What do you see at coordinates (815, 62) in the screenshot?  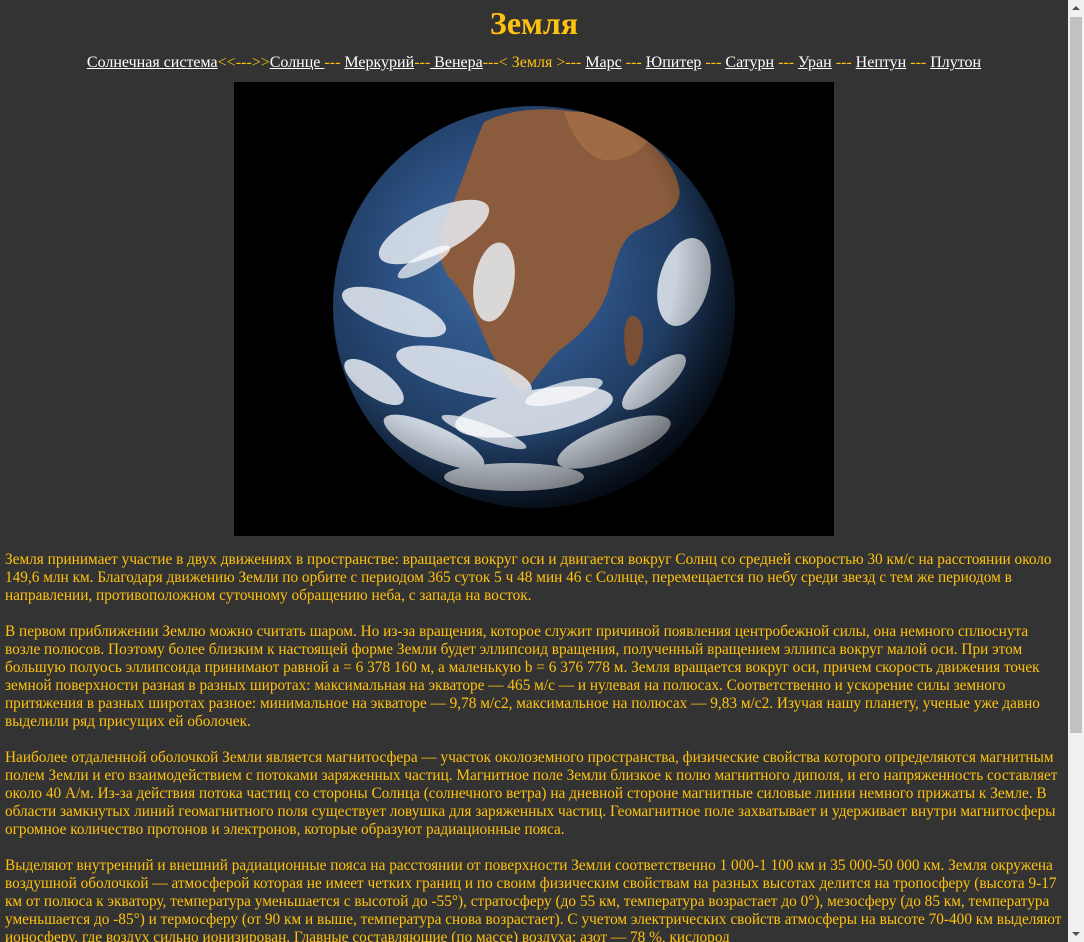 I see `nav-link-uranus: Уран` at bounding box center [815, 62].